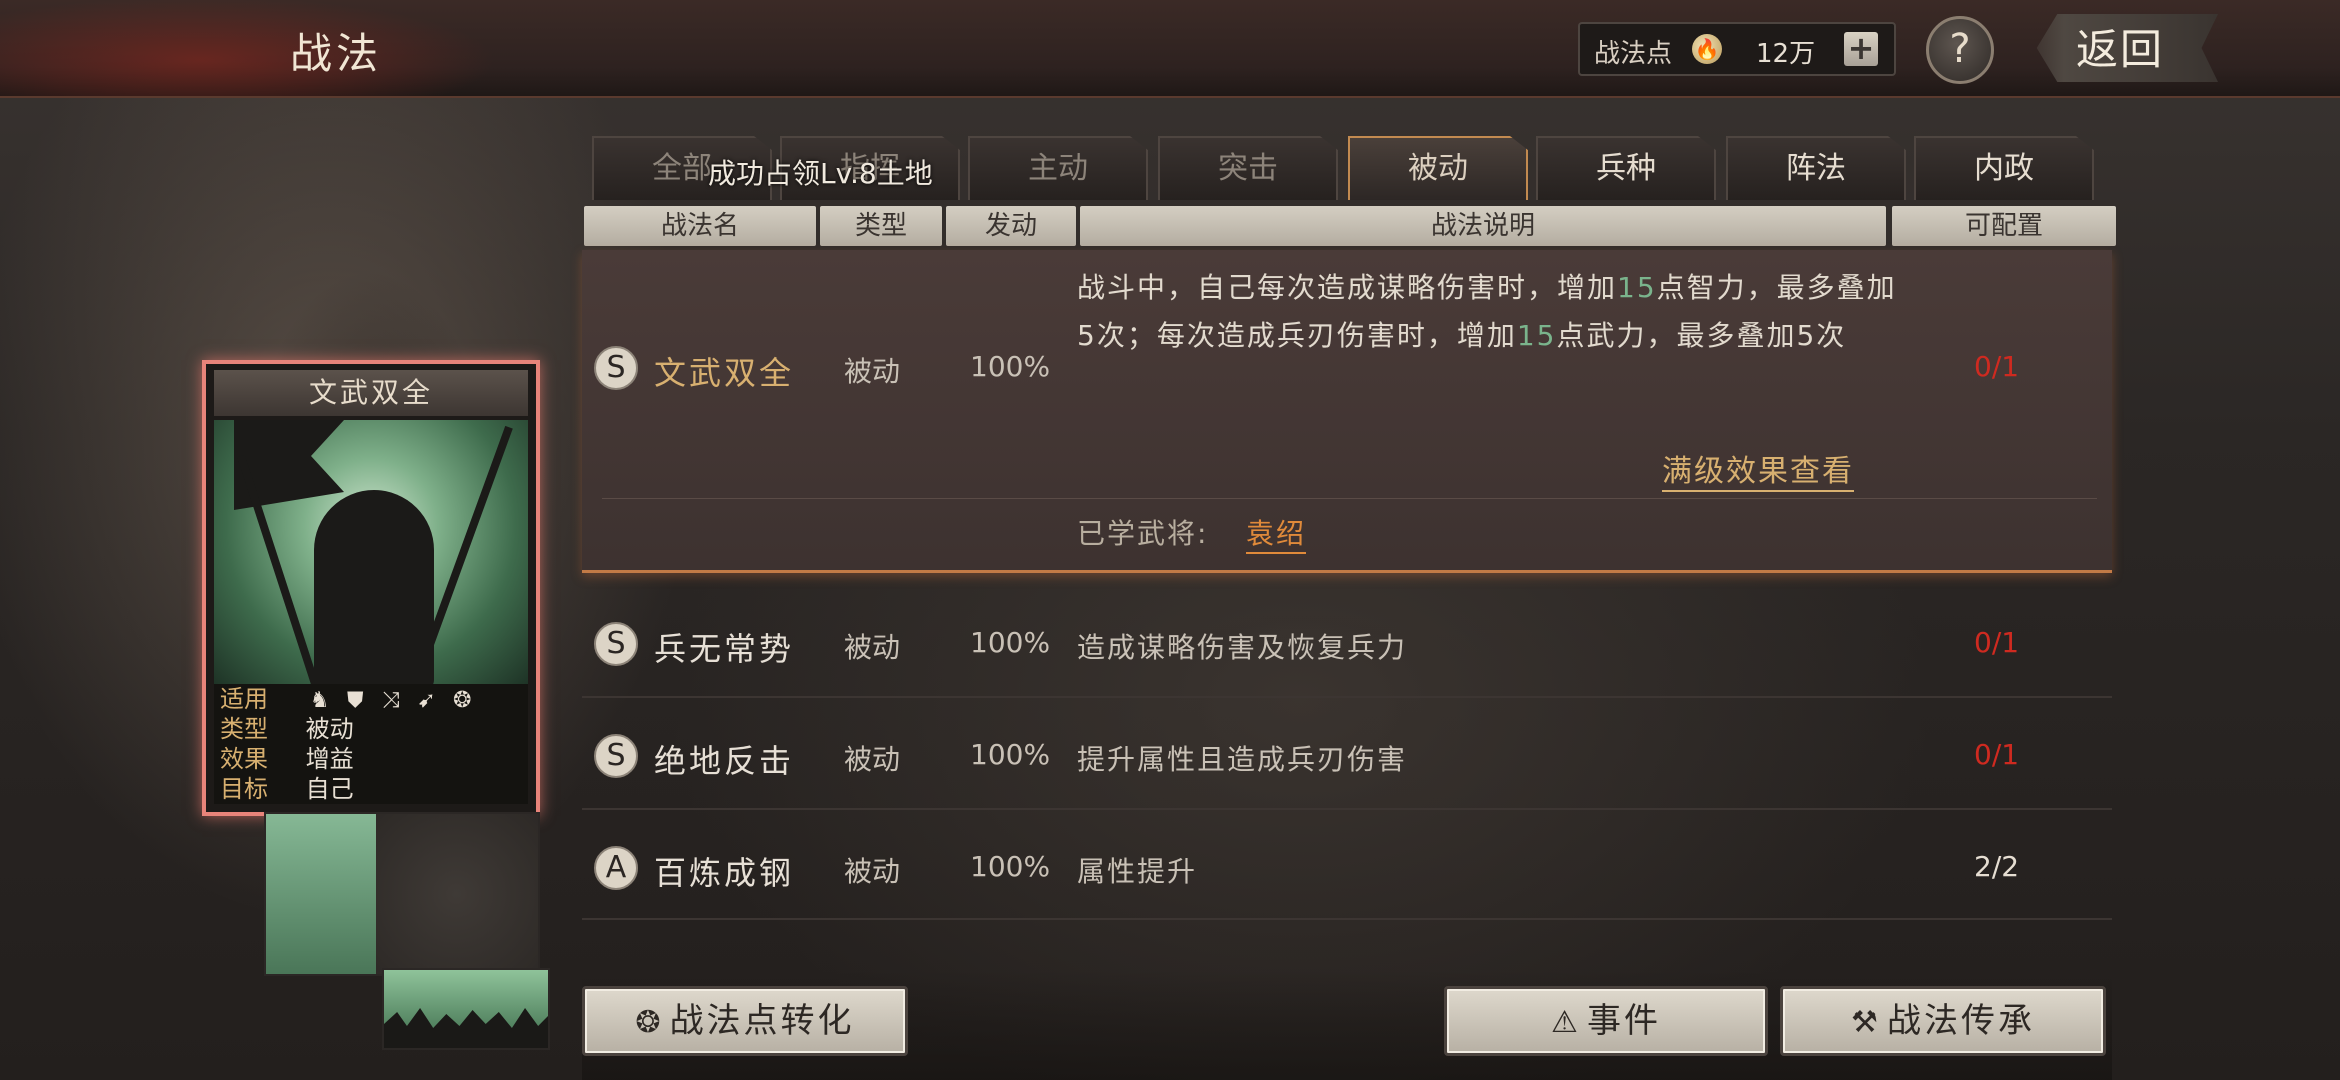  Describe the element at coordinates (1866, 1022) in the screenshot. I see `hammer-icon: ⚒` at that location.